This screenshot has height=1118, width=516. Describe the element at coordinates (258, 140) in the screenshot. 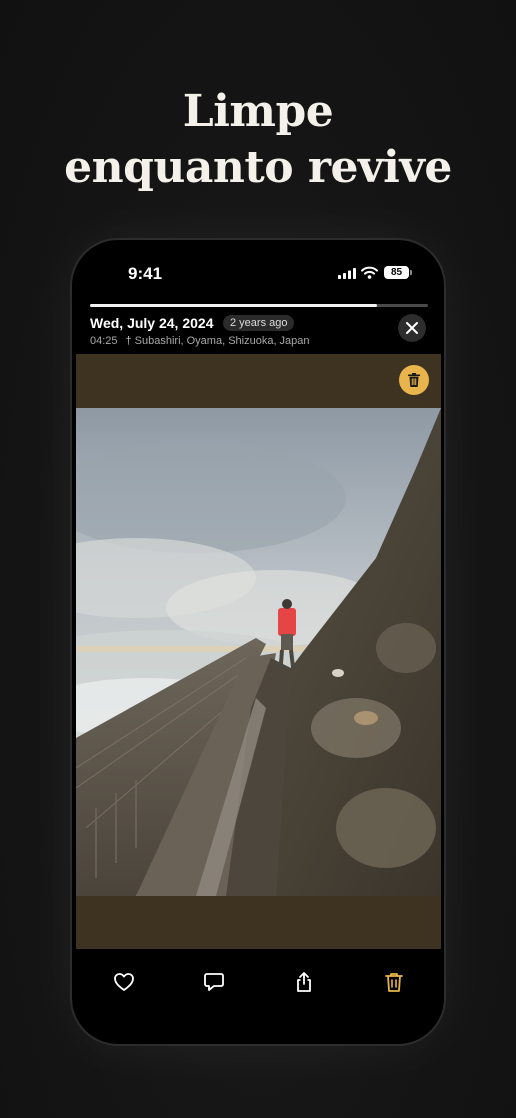

I see `marketing-headline: Limpe enquanto revive` at that location.